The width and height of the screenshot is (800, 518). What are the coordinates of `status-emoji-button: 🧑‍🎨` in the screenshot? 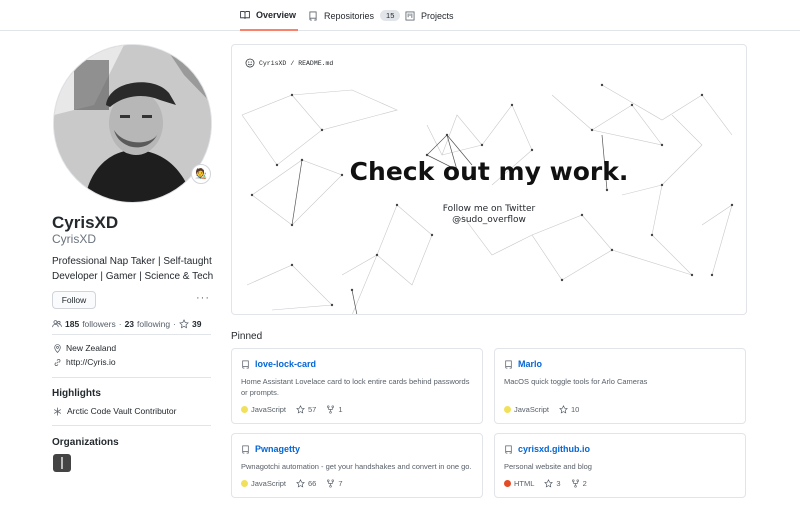 It's located at (201, 174).